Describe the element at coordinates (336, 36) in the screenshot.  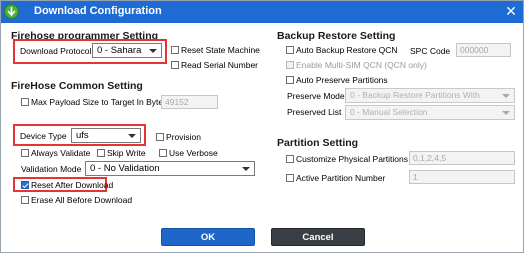
I see `backup-restore-heading: Backup Restore Setting` at that location.